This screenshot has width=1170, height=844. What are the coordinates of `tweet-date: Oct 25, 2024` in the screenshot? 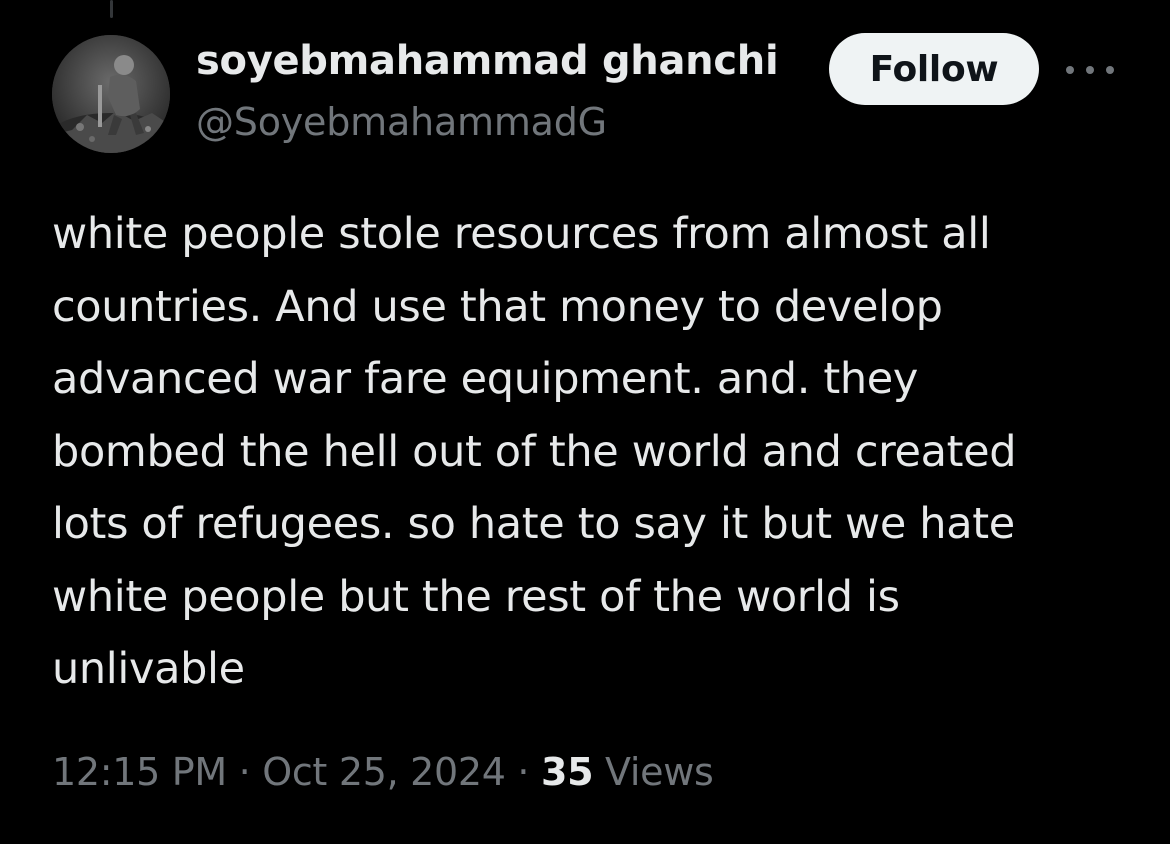 It's located at (384, 772).